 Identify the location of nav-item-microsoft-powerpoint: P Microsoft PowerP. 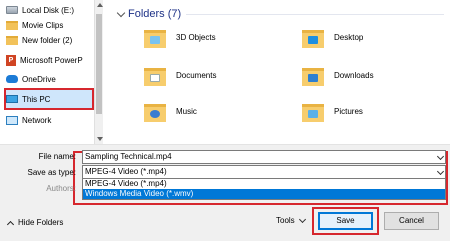
(44, 60).